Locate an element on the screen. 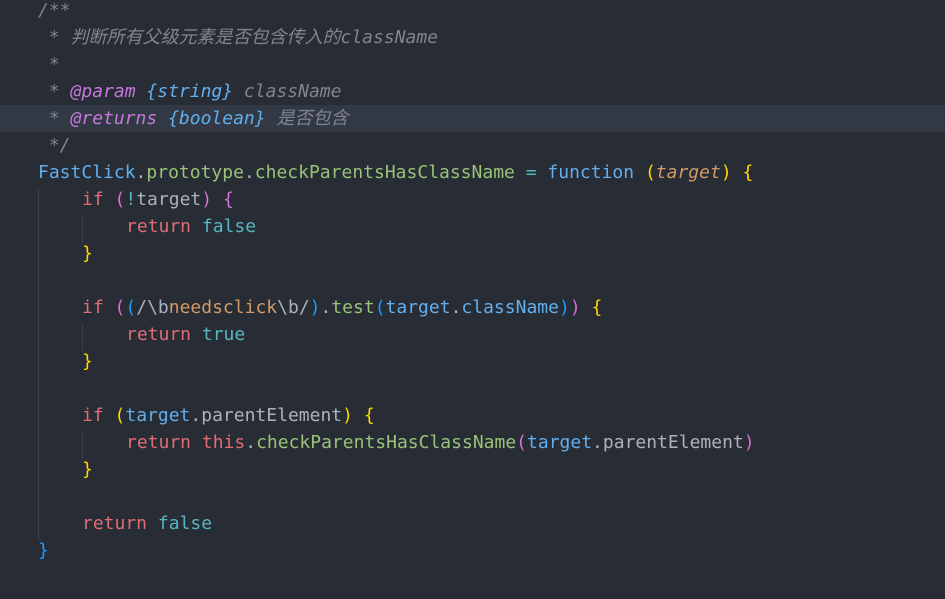 The image size is (945, 599). code-line: return true is located at coordinates (472, 334).